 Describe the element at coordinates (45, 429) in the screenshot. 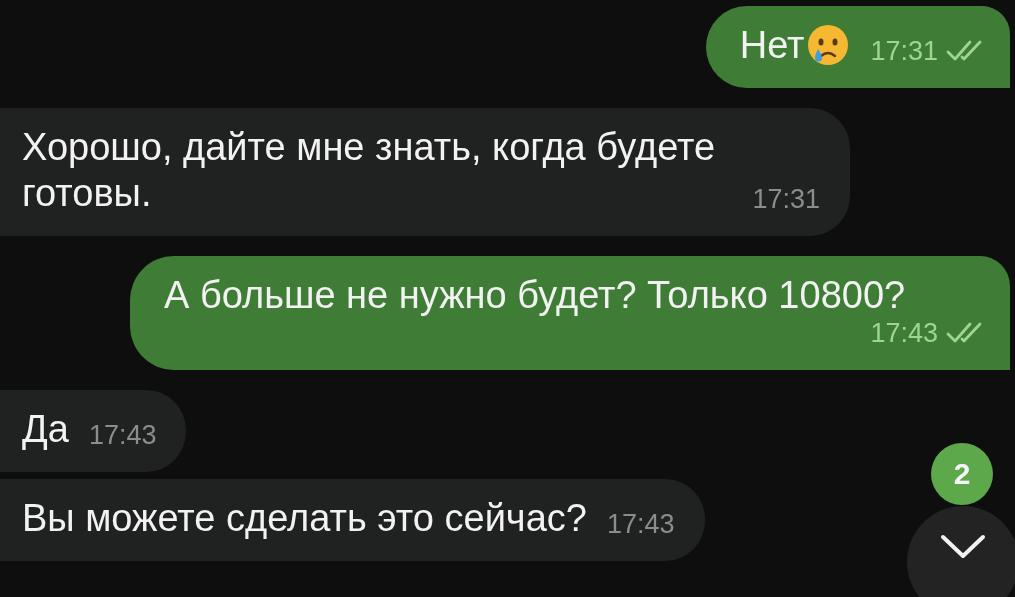

I see `message-text: Да` at that location.